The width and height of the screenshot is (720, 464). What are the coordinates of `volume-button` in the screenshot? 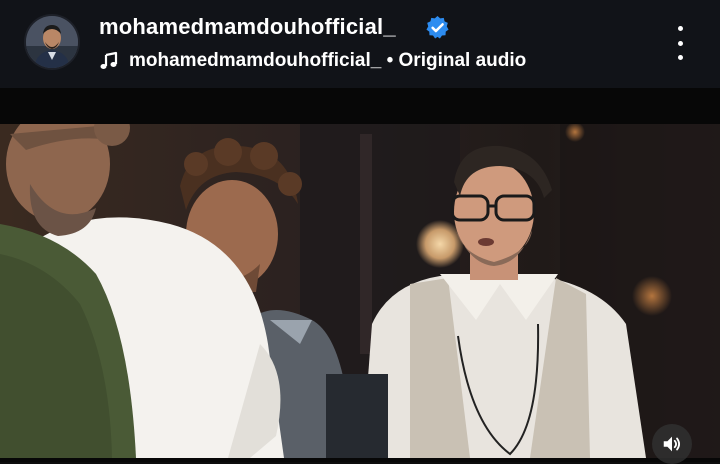 It's located at (672, 444).